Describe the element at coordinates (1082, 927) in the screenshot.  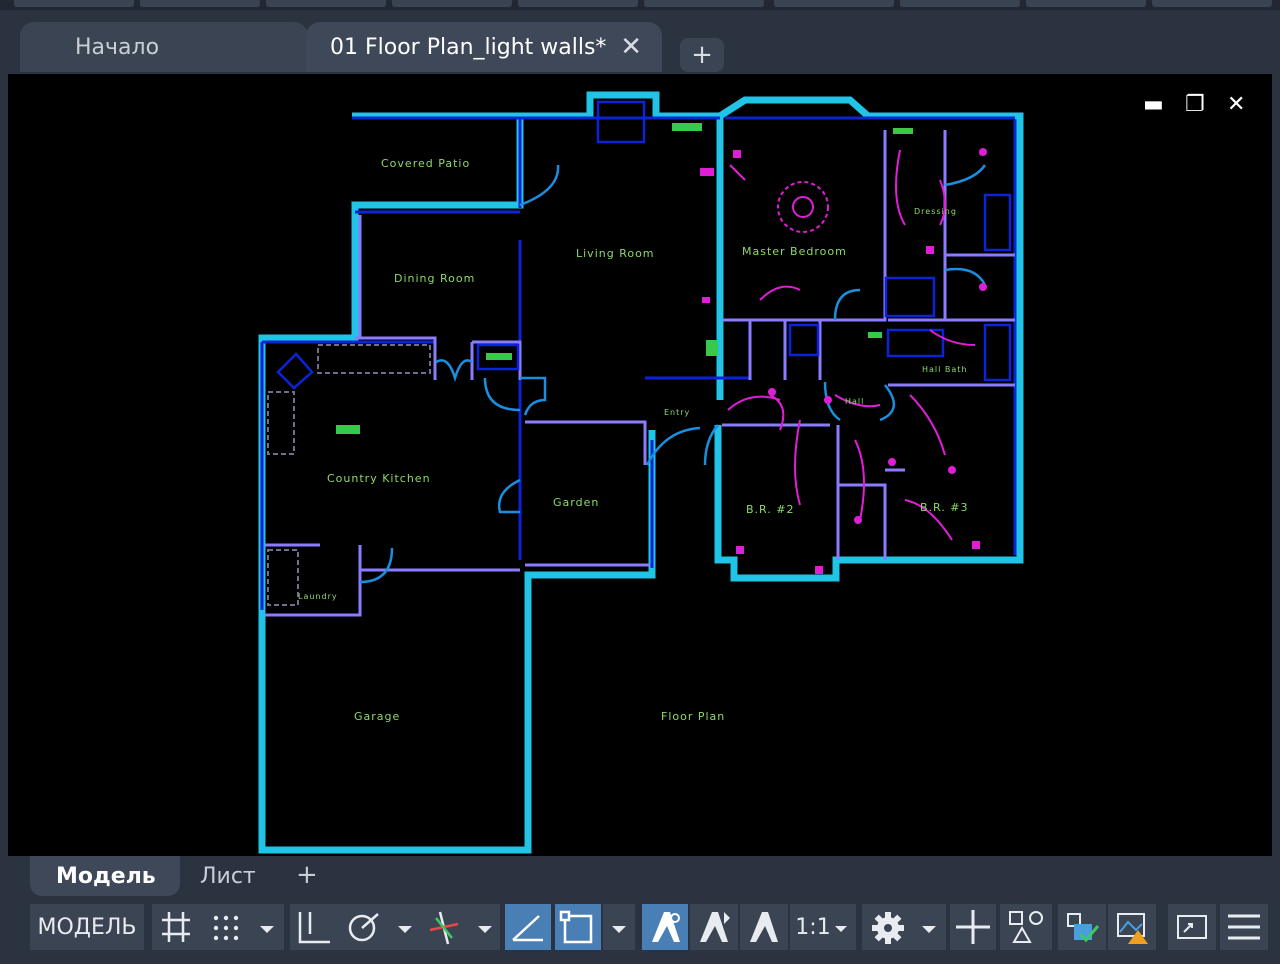
I see `isolate-objects-icon` at that location.